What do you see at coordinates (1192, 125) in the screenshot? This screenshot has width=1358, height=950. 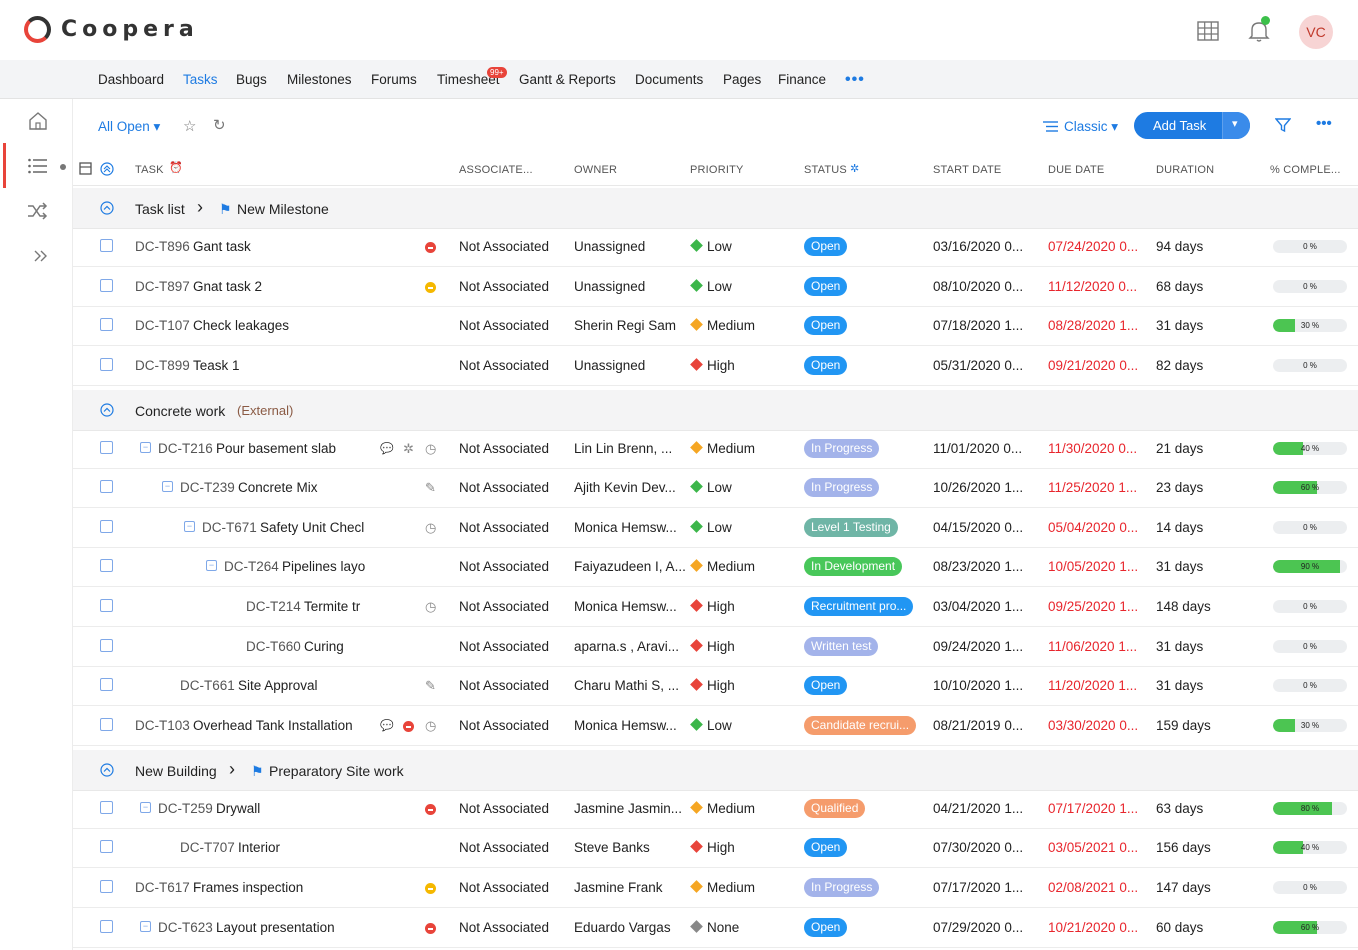 I see `add-task-button: Add Task ▾` at bounding box center [1192, 125].